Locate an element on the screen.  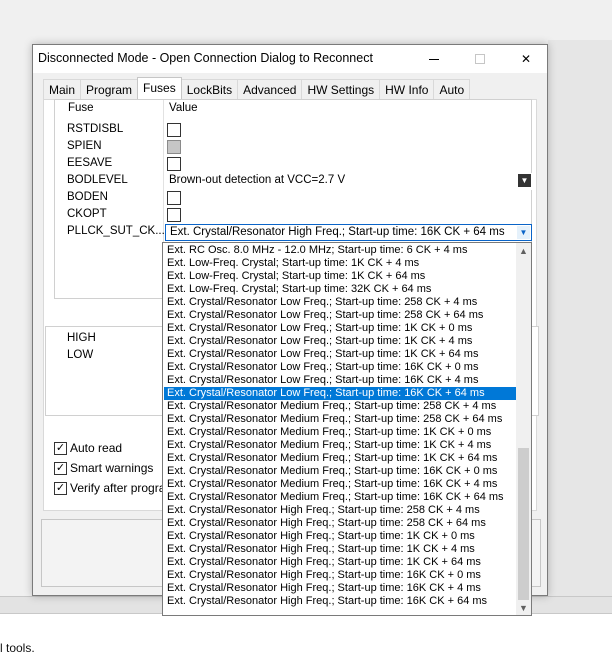
tab-main: Main is located at coordinates (62, 89).